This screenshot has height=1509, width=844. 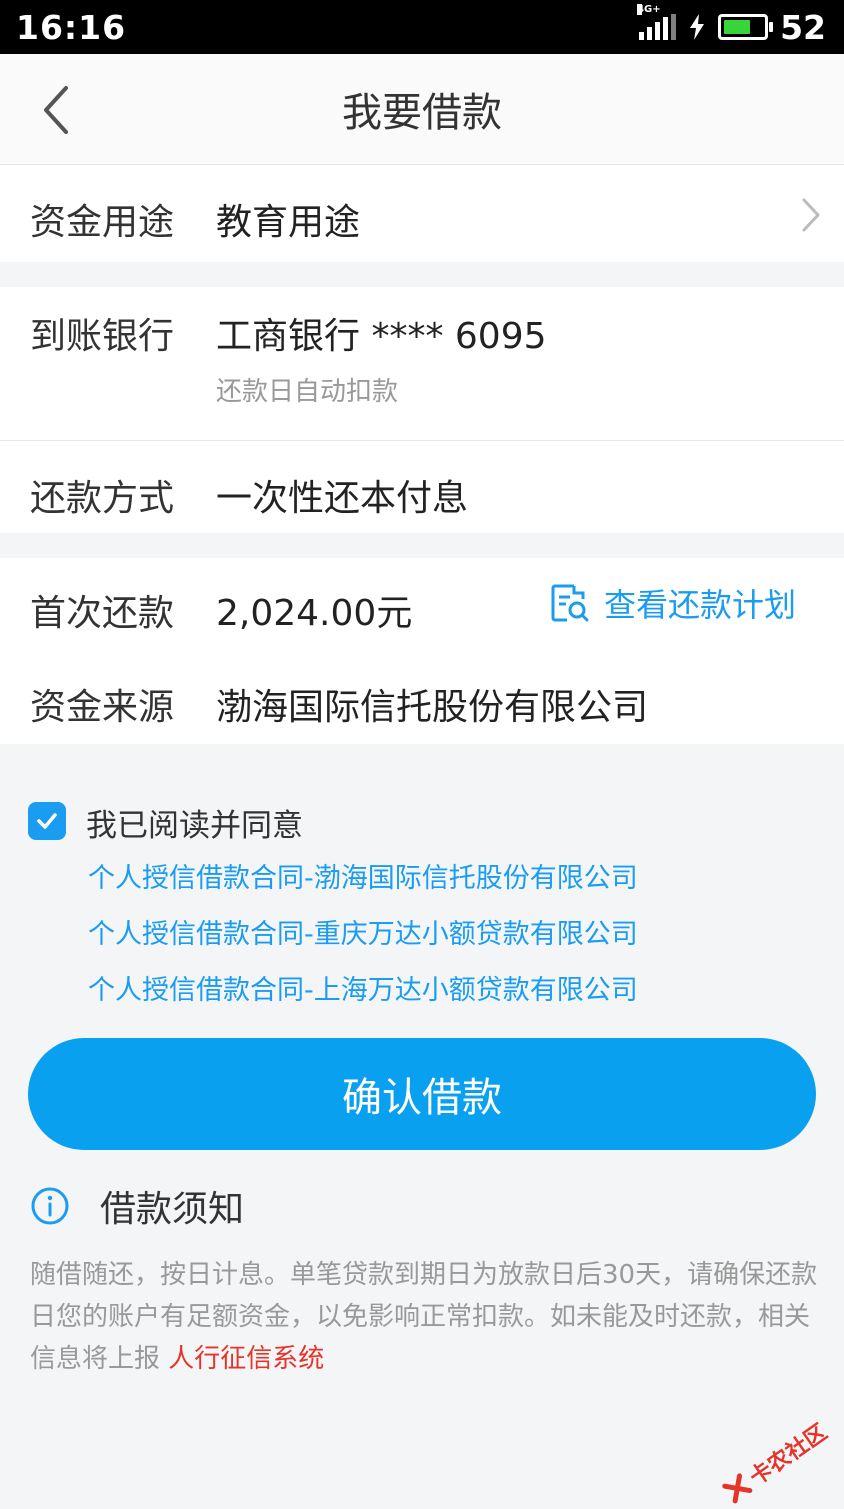 What do you see at coordinates (570, 603) in the screenshot?
I see `repay-plan-icon` at bounding box center [570, 603].